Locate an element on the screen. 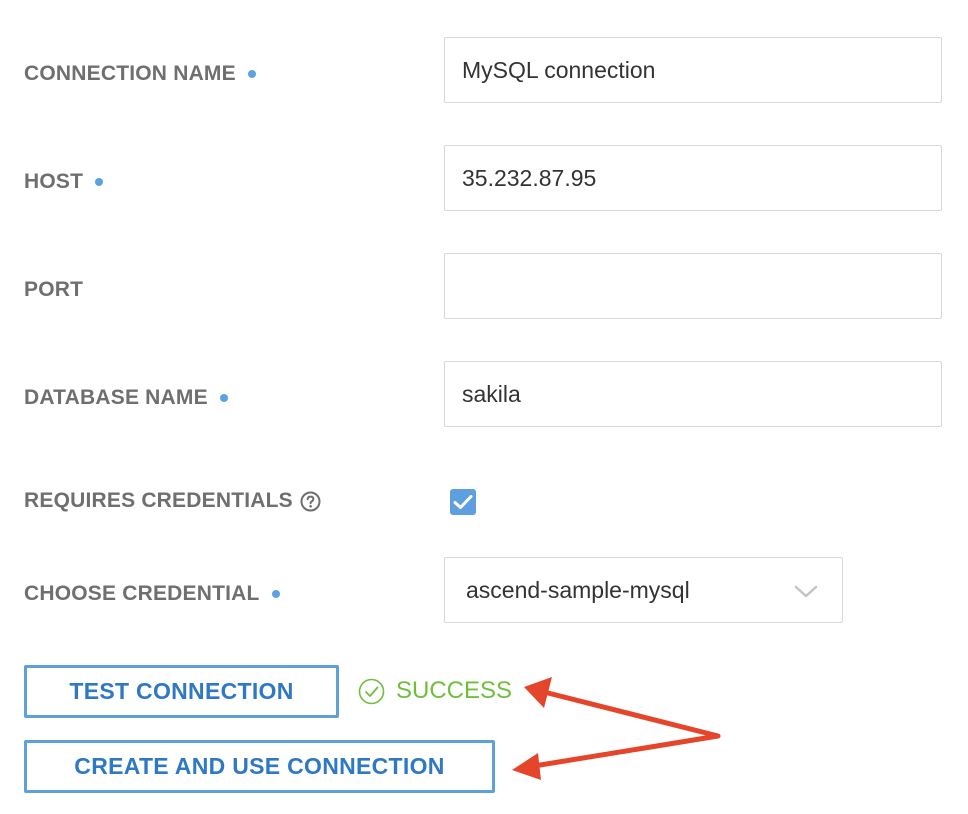 The height and width of the screenshot is (814, 968). host-label: HOST is located at coordinates (64, 182).